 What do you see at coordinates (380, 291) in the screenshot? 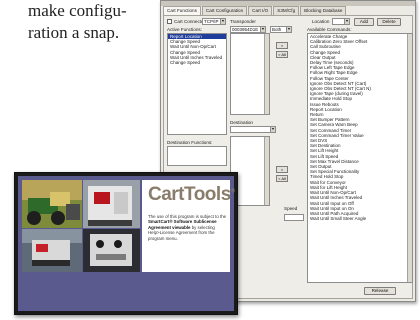
I see `release-button: Release` at bounding box center [380, 291].